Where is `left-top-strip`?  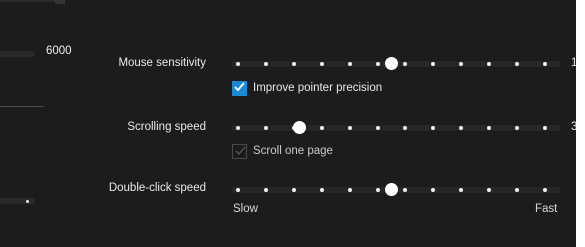
left-top-strip is located at coordinates (28, 1).